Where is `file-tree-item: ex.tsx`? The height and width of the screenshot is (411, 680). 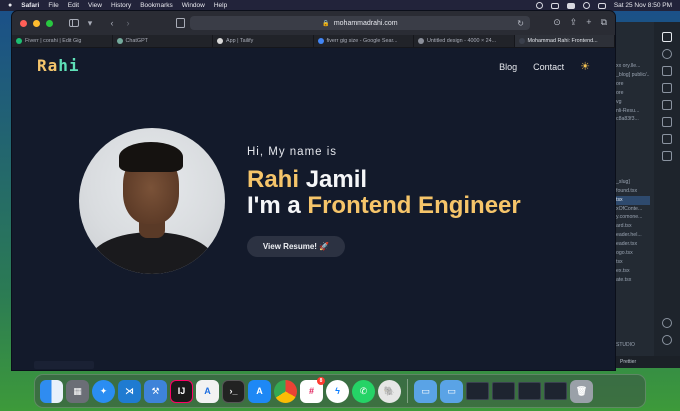 file-tree-item: ex.tsx is located at coordinates (633, 271).